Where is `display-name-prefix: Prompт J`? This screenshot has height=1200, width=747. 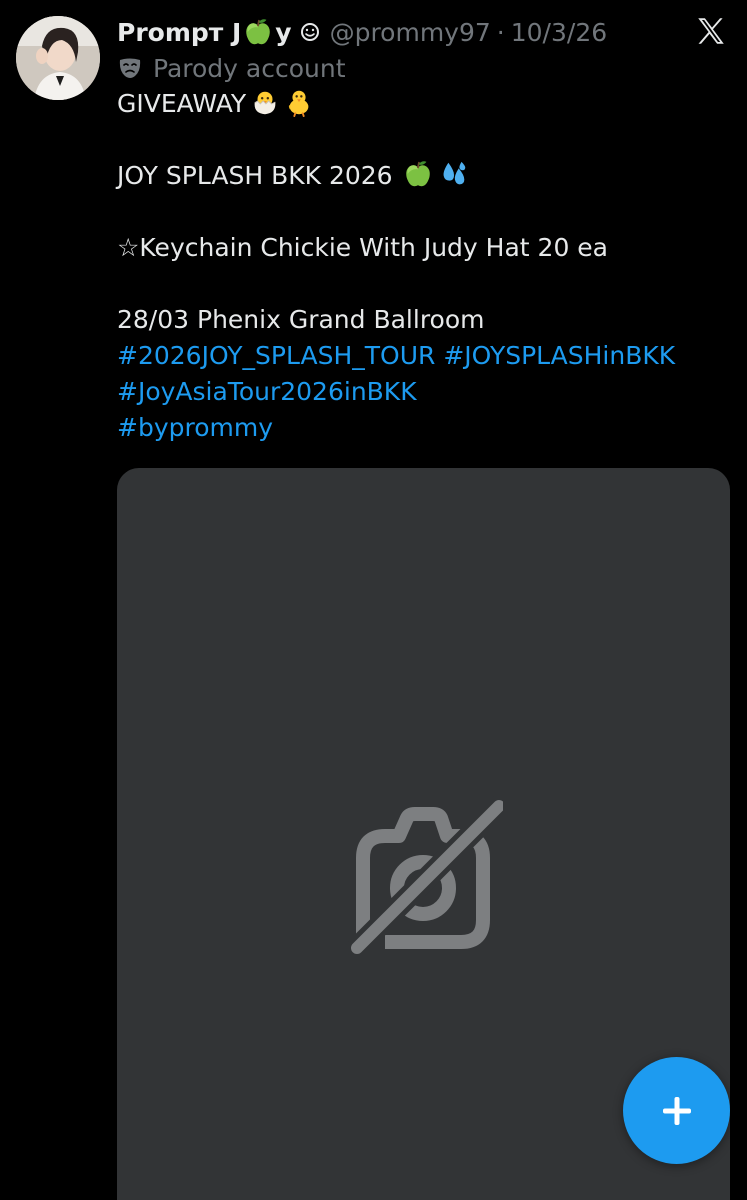 display-name-prefix: Prompт J is located at coordinates (179, 32).